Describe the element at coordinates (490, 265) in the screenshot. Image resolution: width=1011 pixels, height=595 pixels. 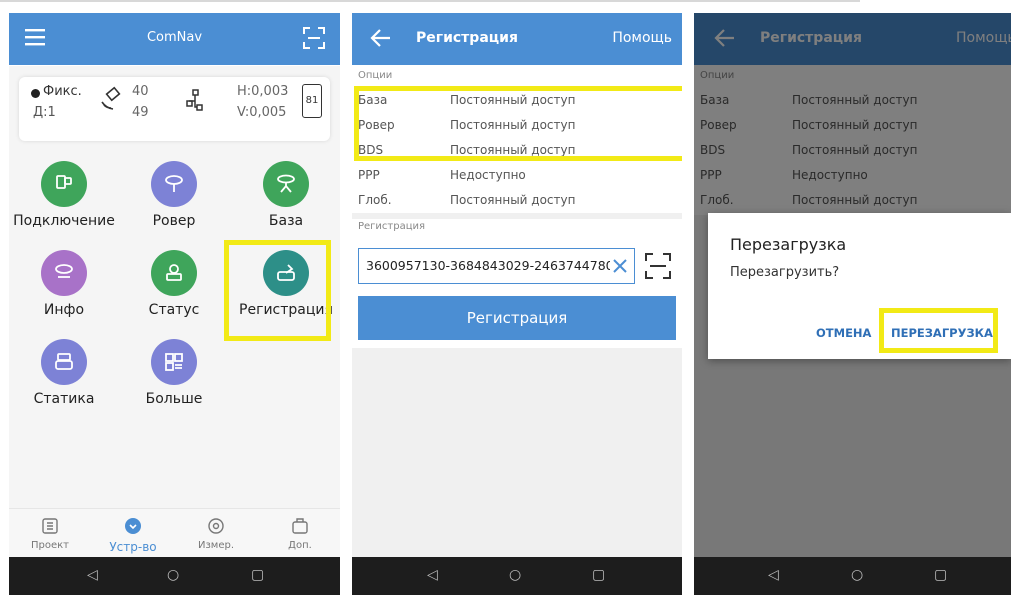
I see `registration-code-value: 3600957130-3684843029-2463744780` at that location.